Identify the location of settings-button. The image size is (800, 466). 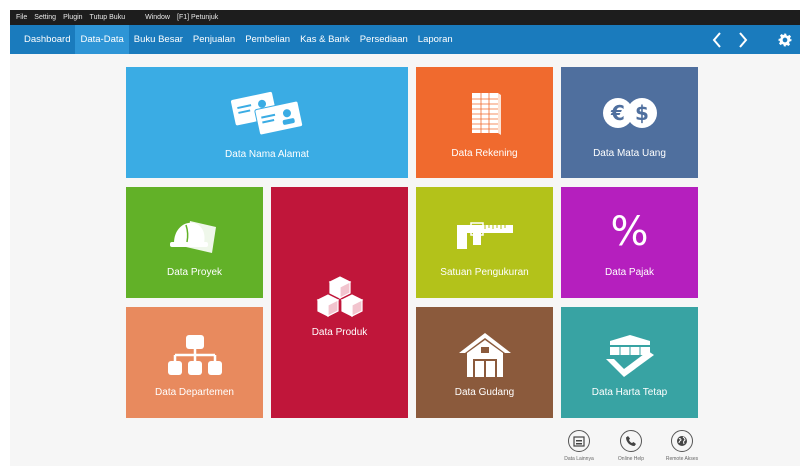
(785, 39).